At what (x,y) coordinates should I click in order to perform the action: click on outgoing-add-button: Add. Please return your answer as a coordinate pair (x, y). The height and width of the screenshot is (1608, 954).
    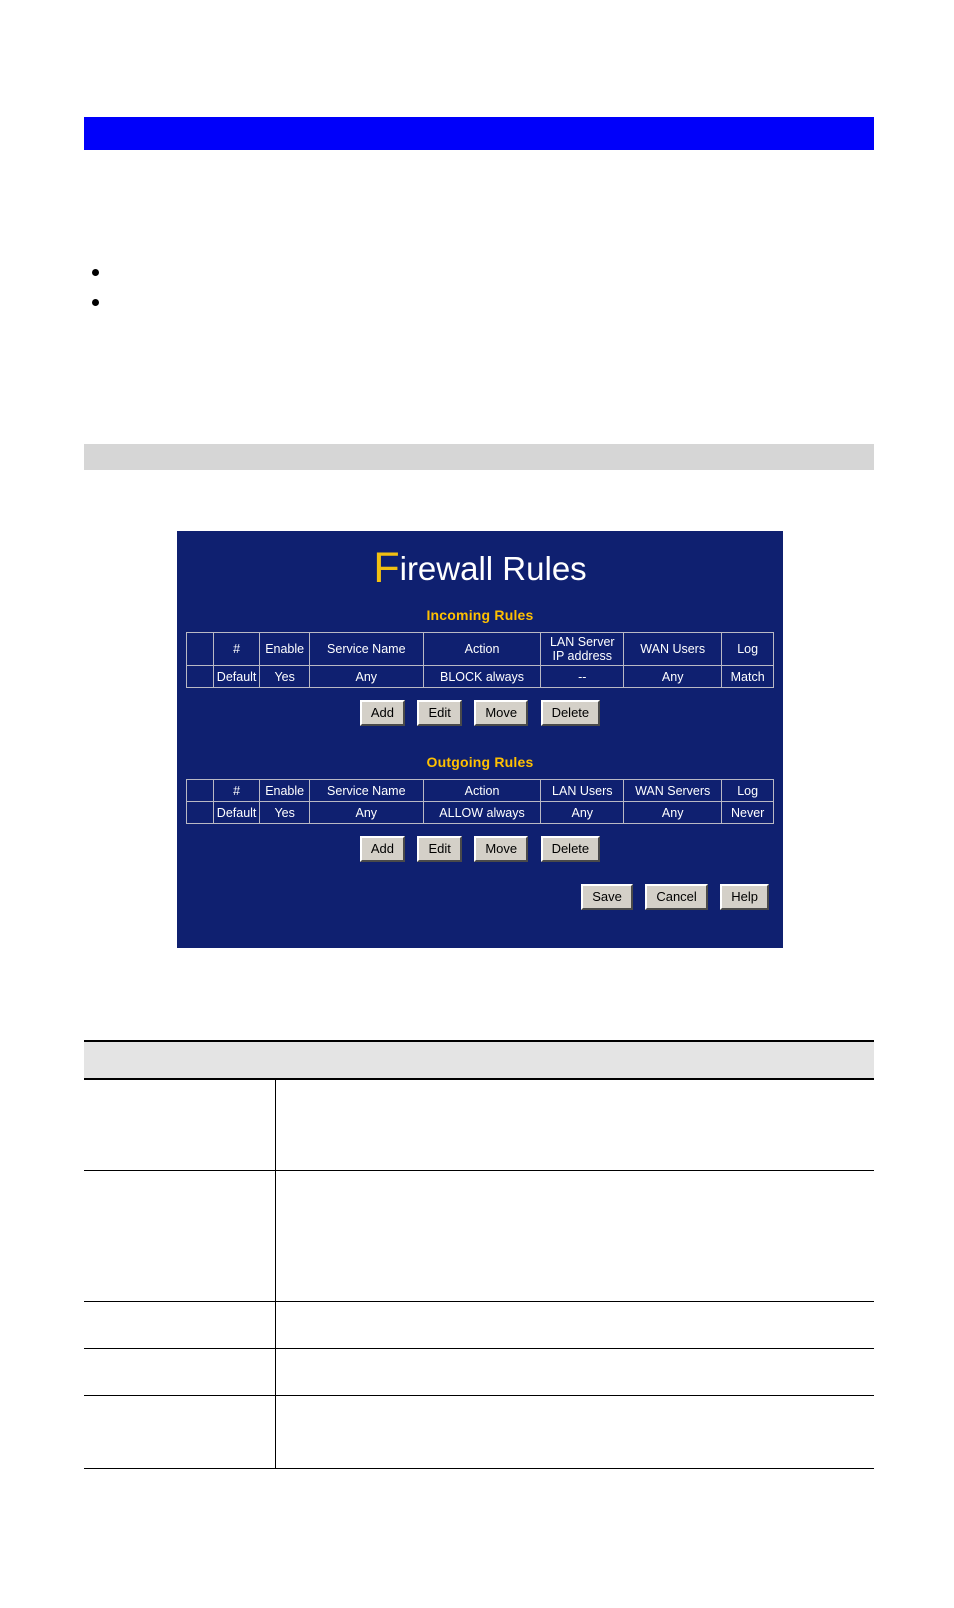
    Looking at the image, I should click on (382, 849).